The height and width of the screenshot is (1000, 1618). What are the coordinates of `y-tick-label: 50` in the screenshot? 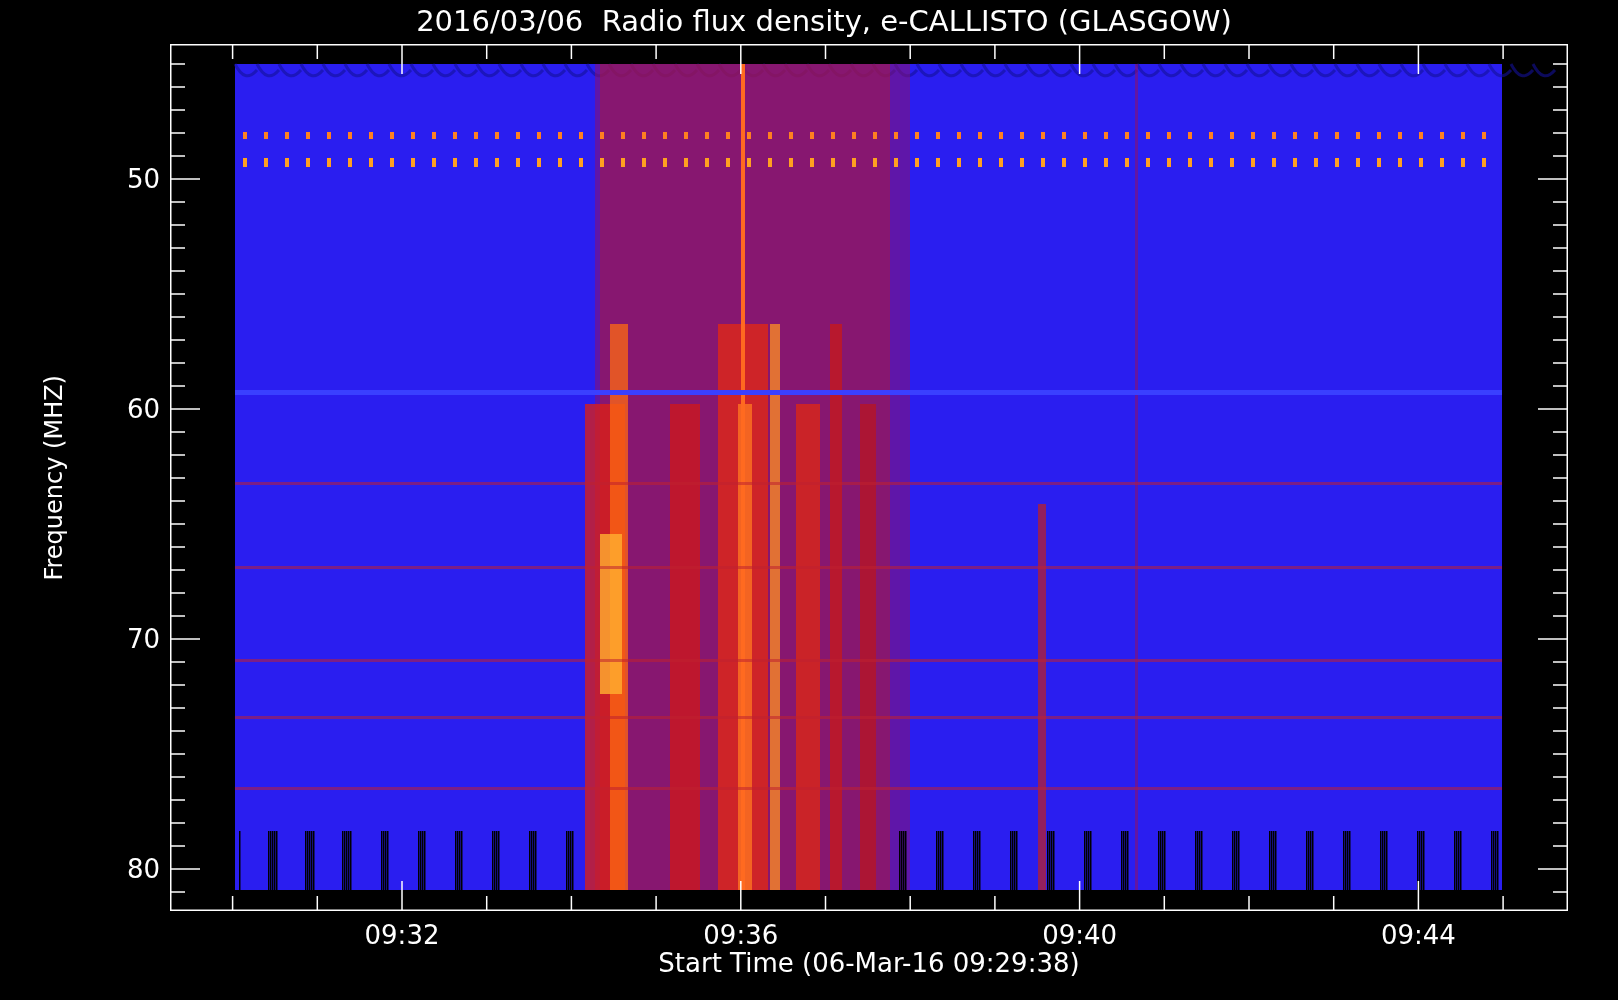 It's located at (143, 179).